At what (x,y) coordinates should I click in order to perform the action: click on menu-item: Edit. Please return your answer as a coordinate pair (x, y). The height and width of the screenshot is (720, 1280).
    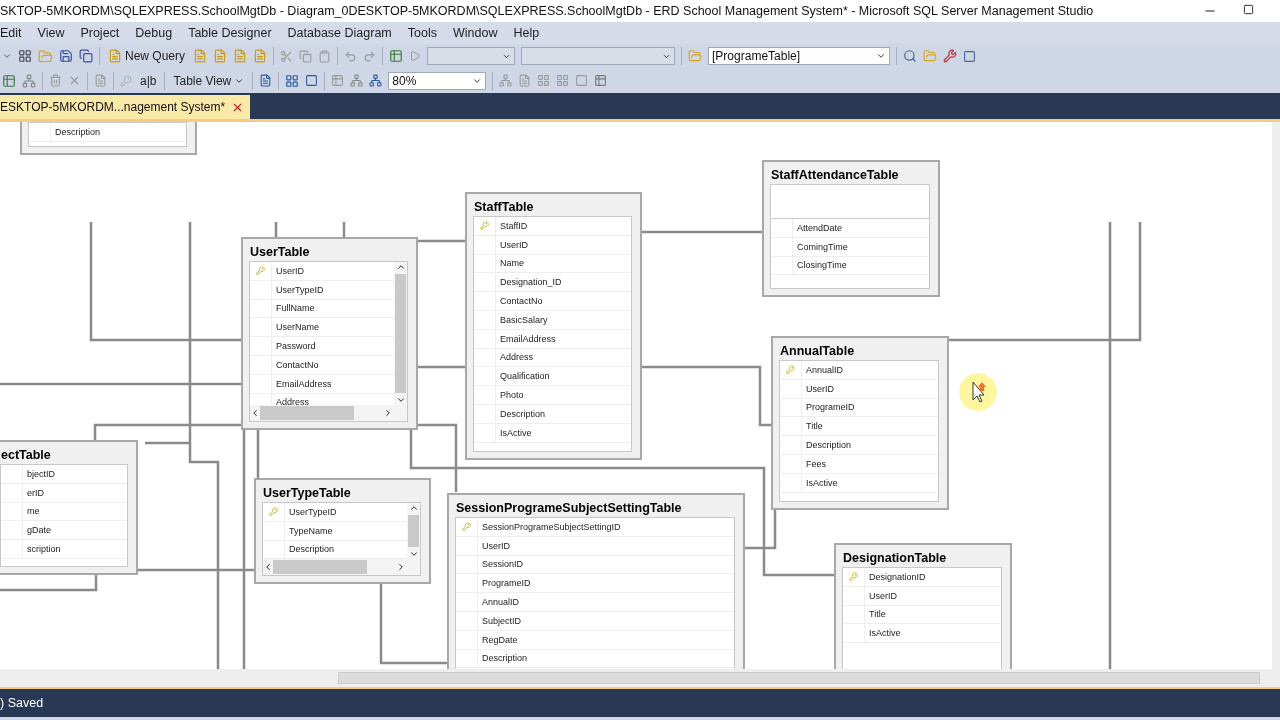
    Looking at the image, I should click on (15, 33).